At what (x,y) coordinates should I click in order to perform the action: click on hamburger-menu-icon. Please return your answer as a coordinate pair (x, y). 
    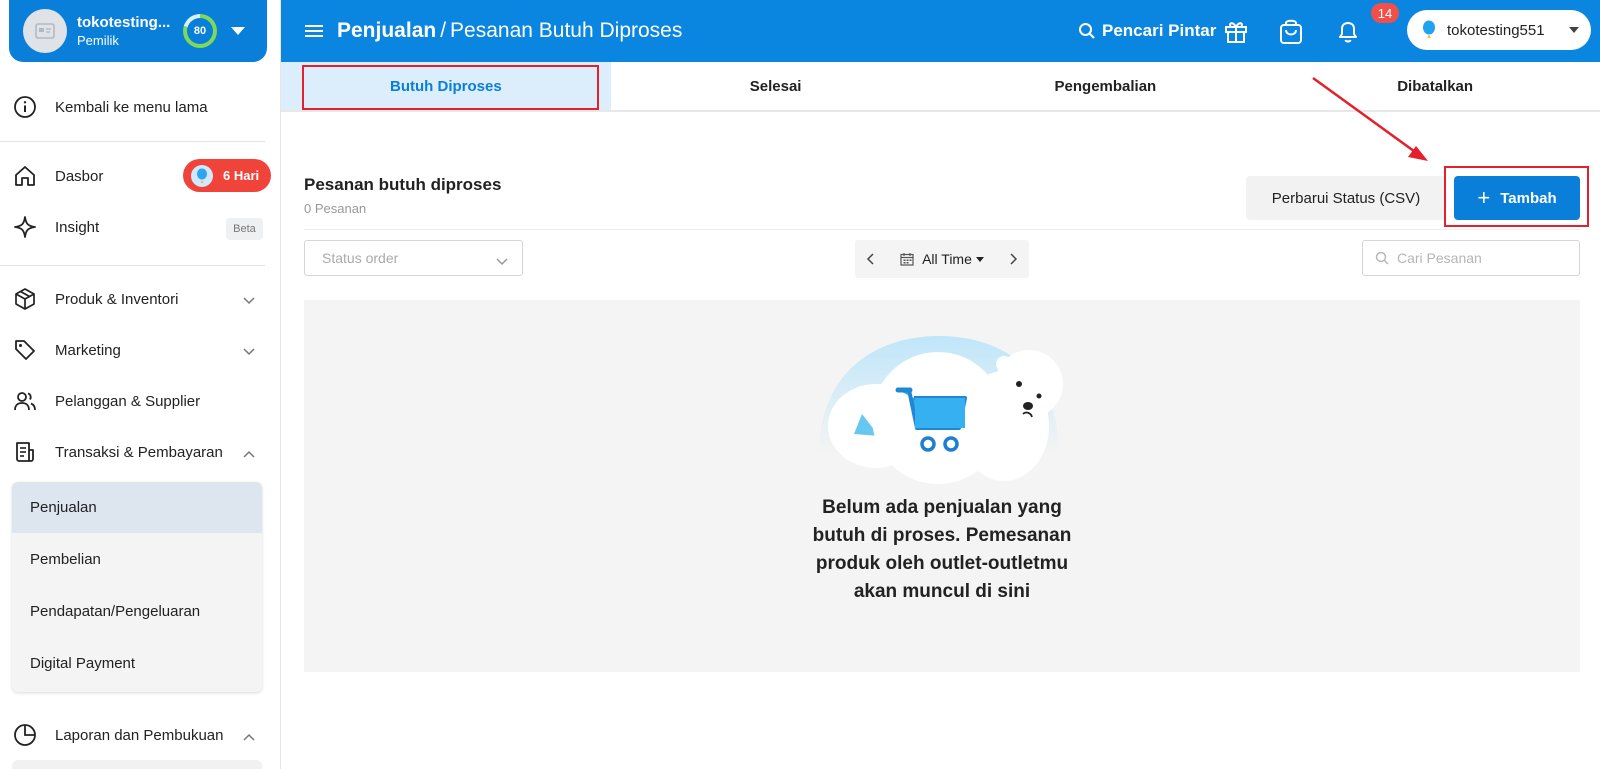
    Looking at the image, I should click on (314, 31).